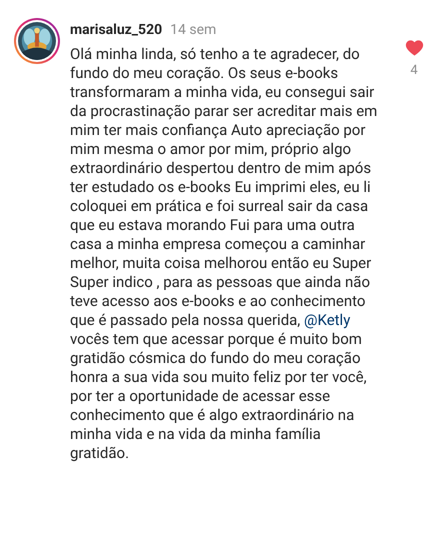  Describe the element at coordinates (414, 71) in the screenshot. I see `like-count: 4` at that location.